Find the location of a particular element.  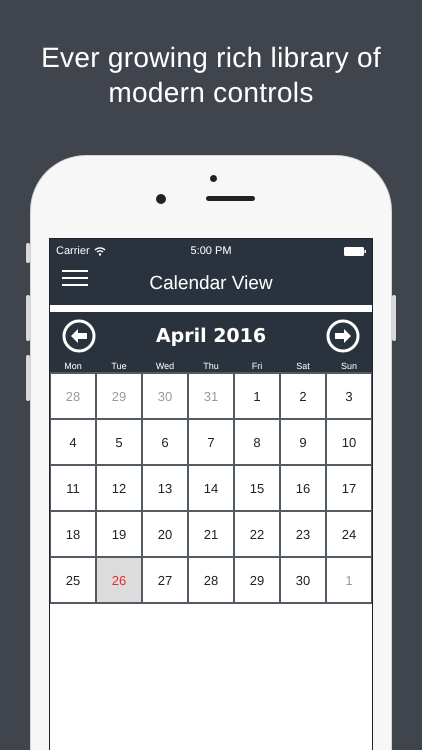

day-cell: 23 is located at coordinates (303, 534).